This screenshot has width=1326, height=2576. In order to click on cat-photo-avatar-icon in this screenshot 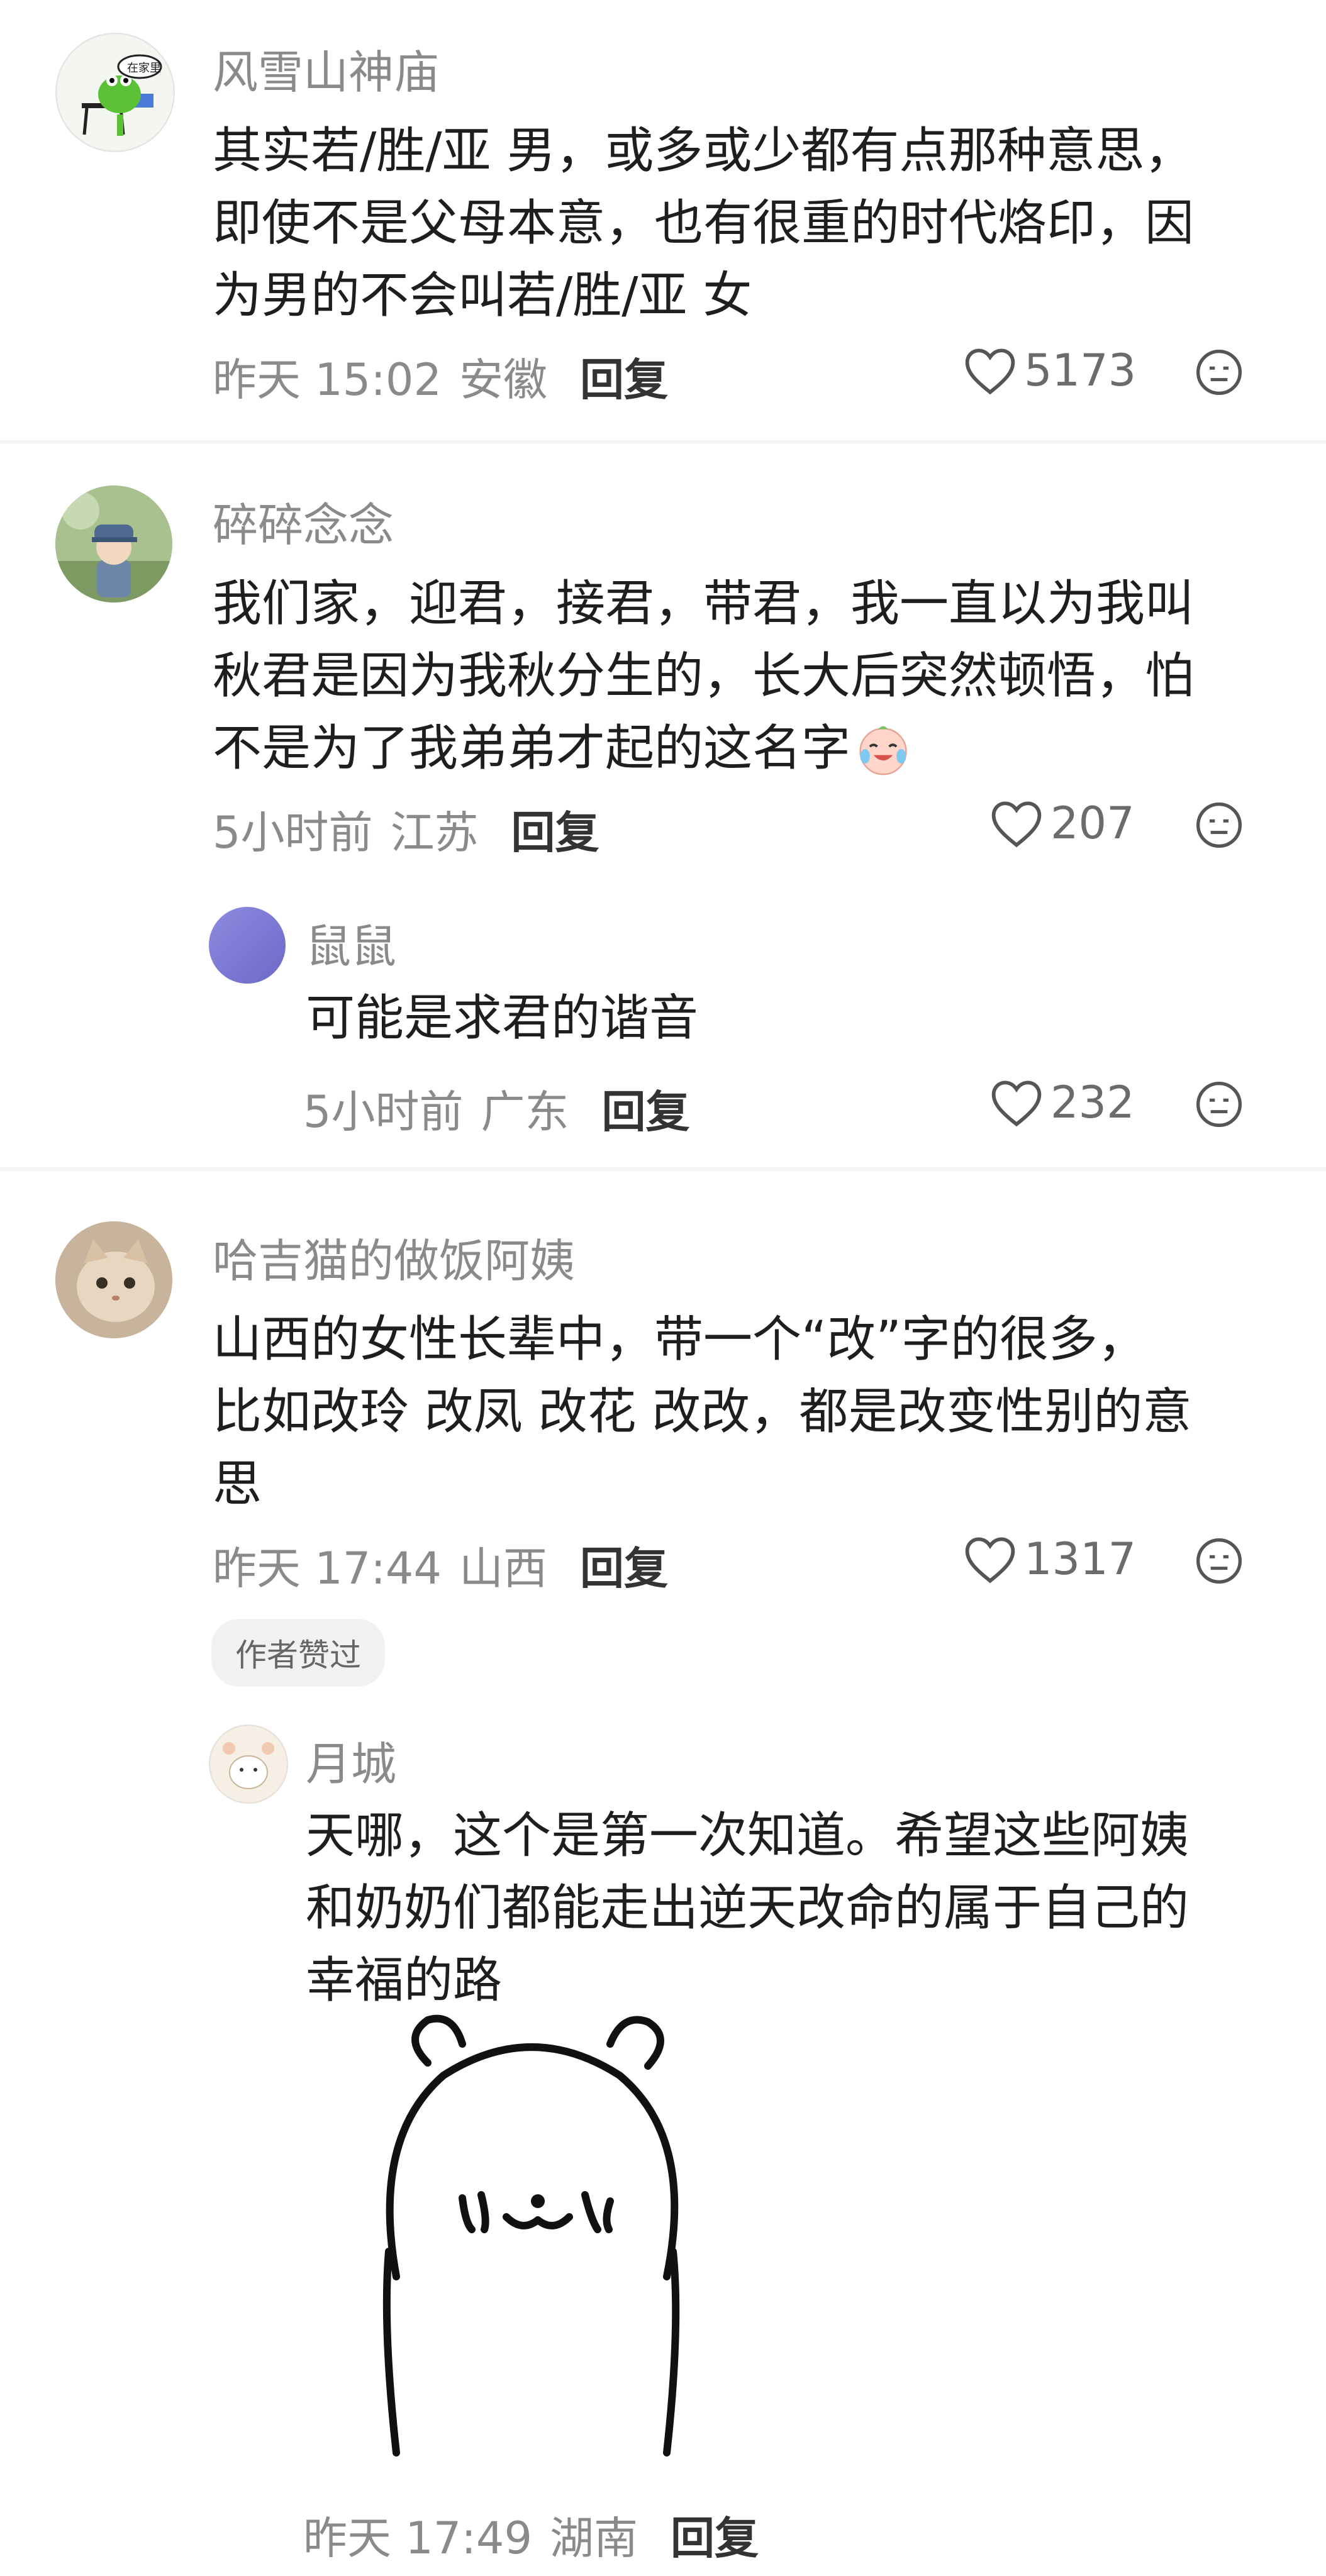, I will do `click(113, 1279)`.